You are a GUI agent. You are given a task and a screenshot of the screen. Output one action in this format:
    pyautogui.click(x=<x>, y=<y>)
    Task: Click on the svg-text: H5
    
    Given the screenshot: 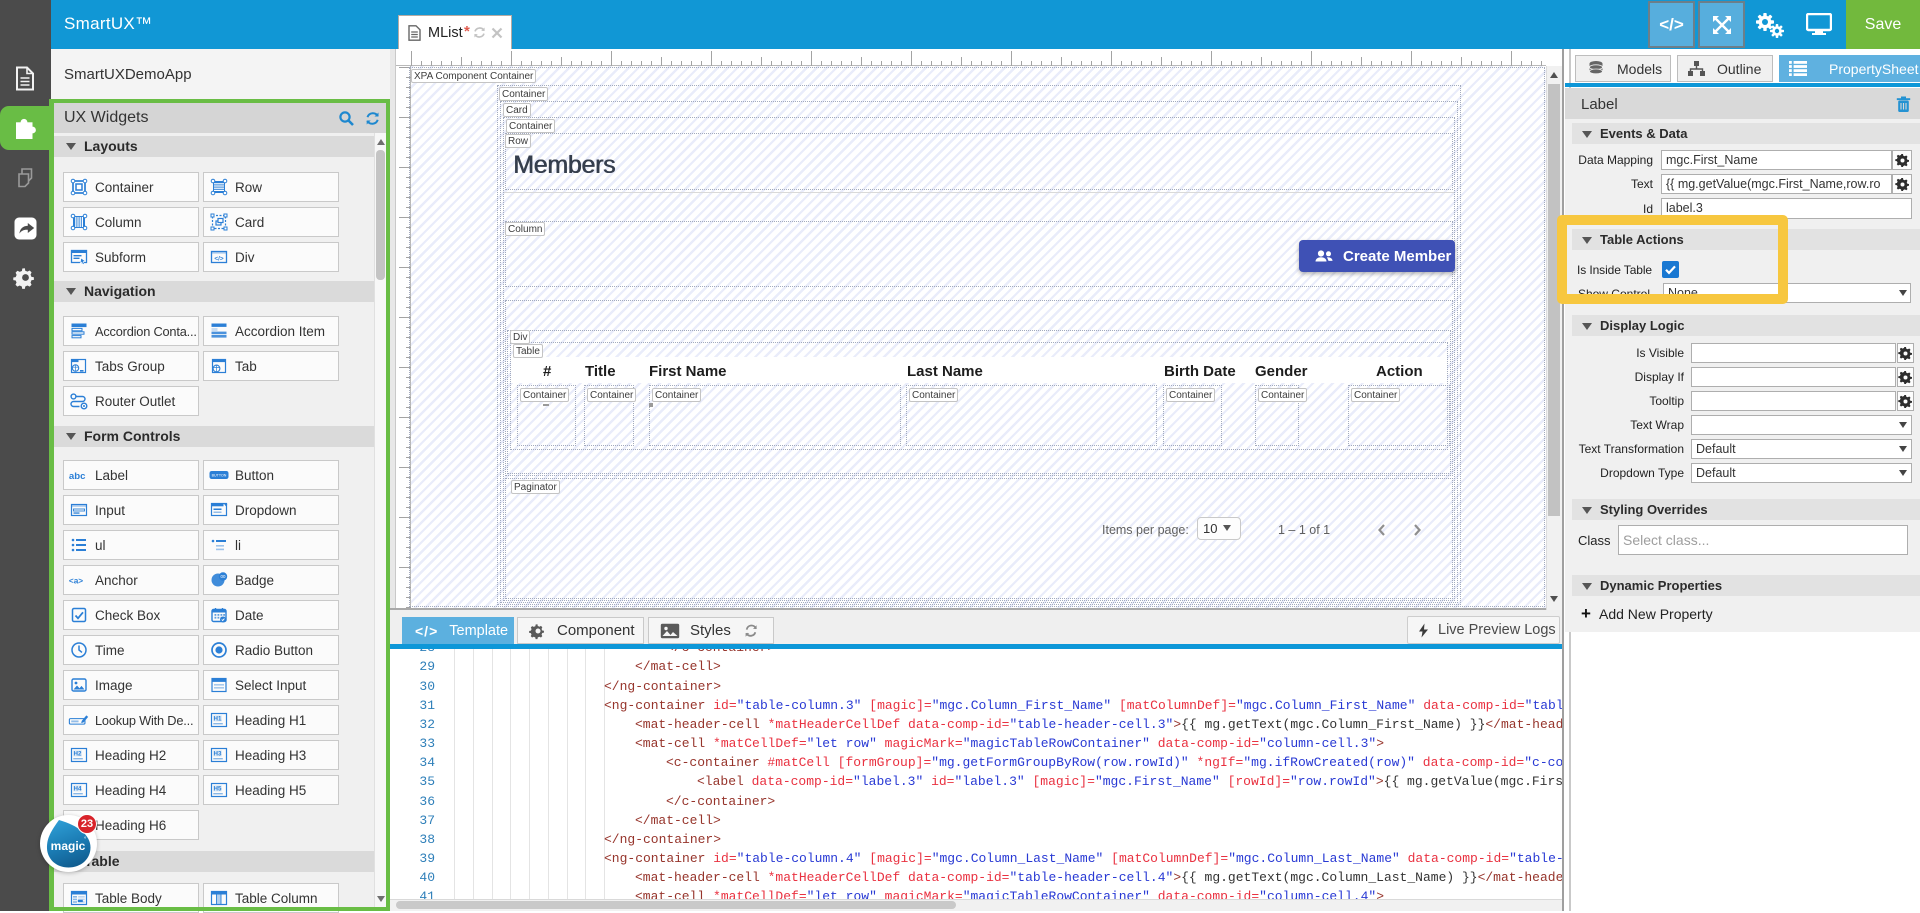 What is the action you would take?
    pyautogui.click(x=218, y=789)
    